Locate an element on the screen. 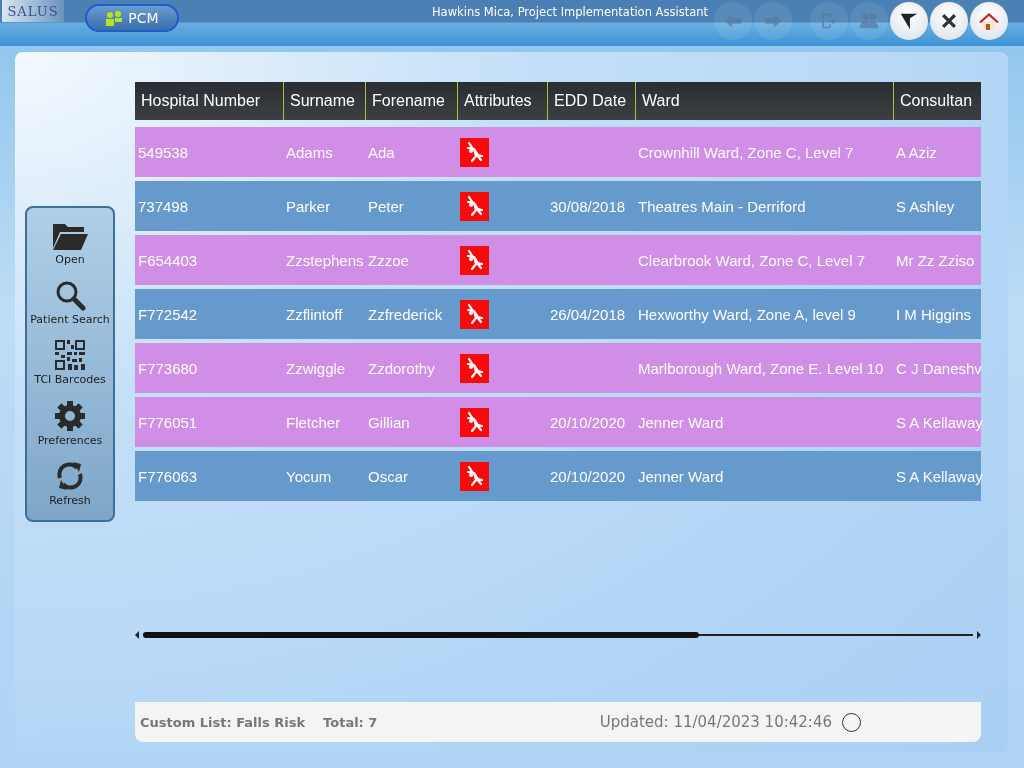  search-icon is located at coordinates (70, 295).